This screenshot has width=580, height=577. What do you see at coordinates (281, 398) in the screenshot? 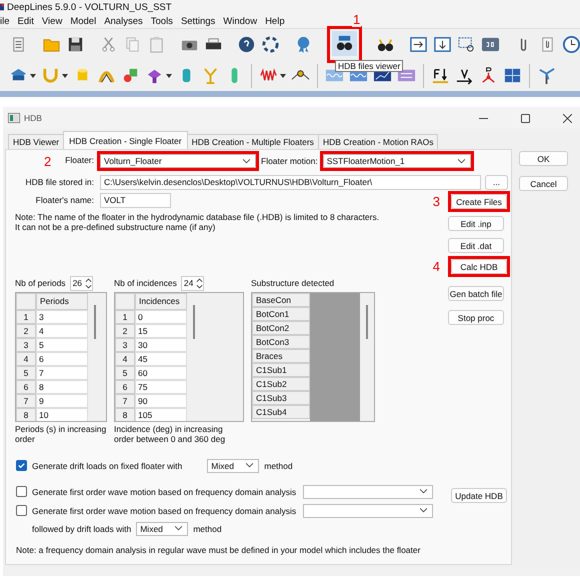
I see `list-item: C1Sub3` at bounding box center [281, 398].